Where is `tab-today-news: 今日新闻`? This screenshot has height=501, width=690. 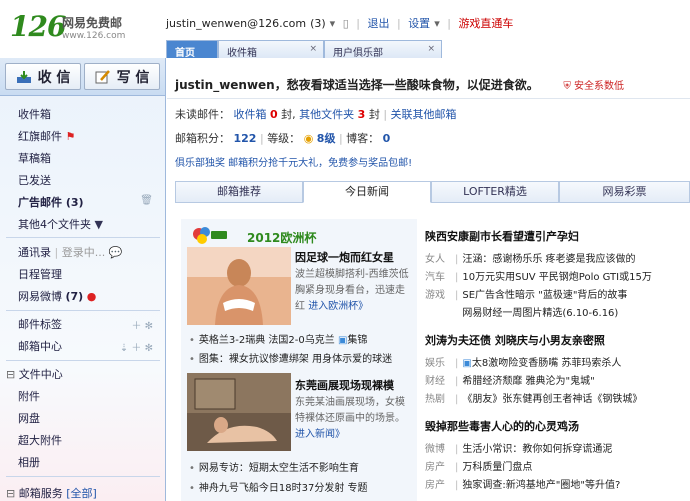 tab-today-news: 今日新闻 is located at coordinates (367, 192).